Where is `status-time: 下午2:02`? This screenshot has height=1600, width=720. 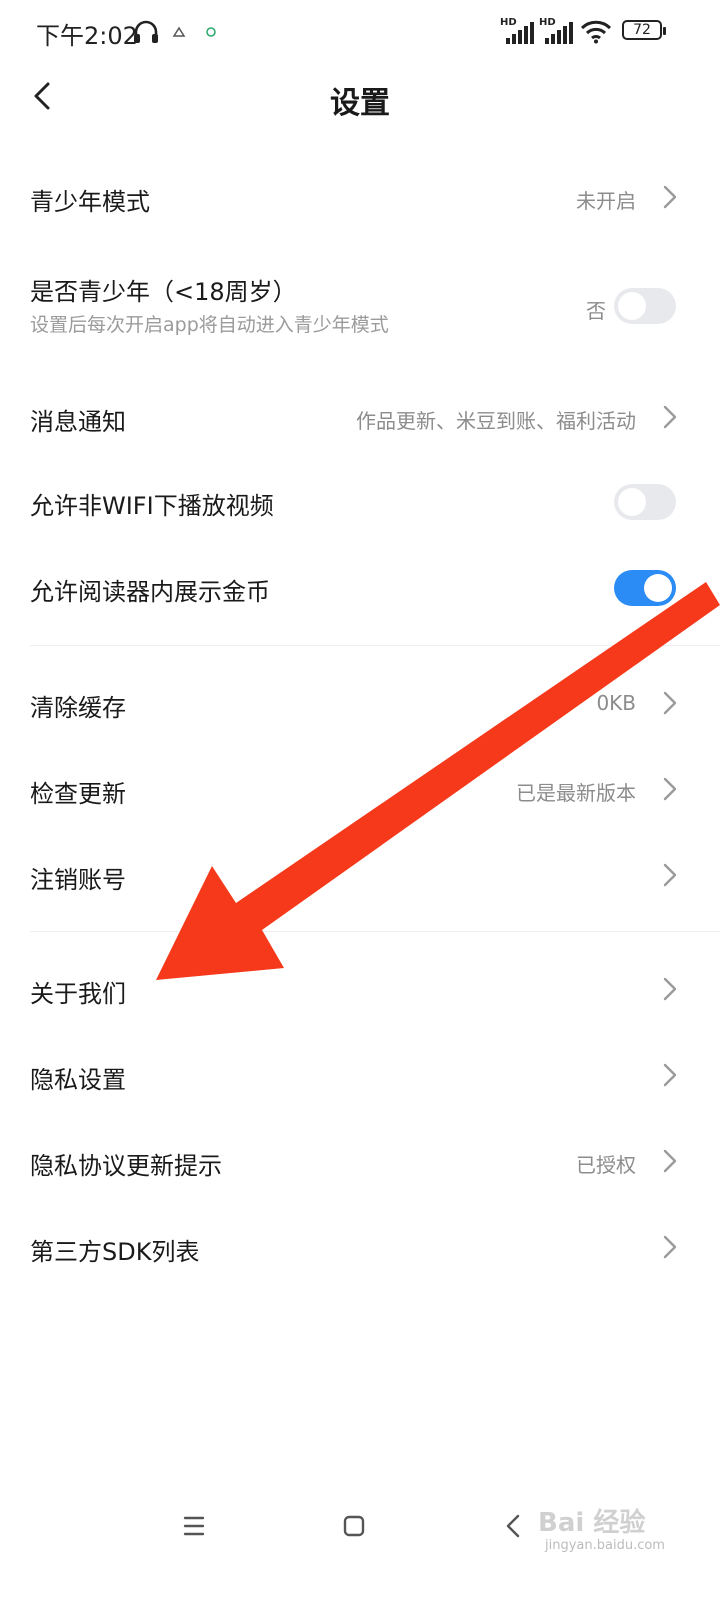
status-time: 下午2:02 is located at coordinates (87, 36).